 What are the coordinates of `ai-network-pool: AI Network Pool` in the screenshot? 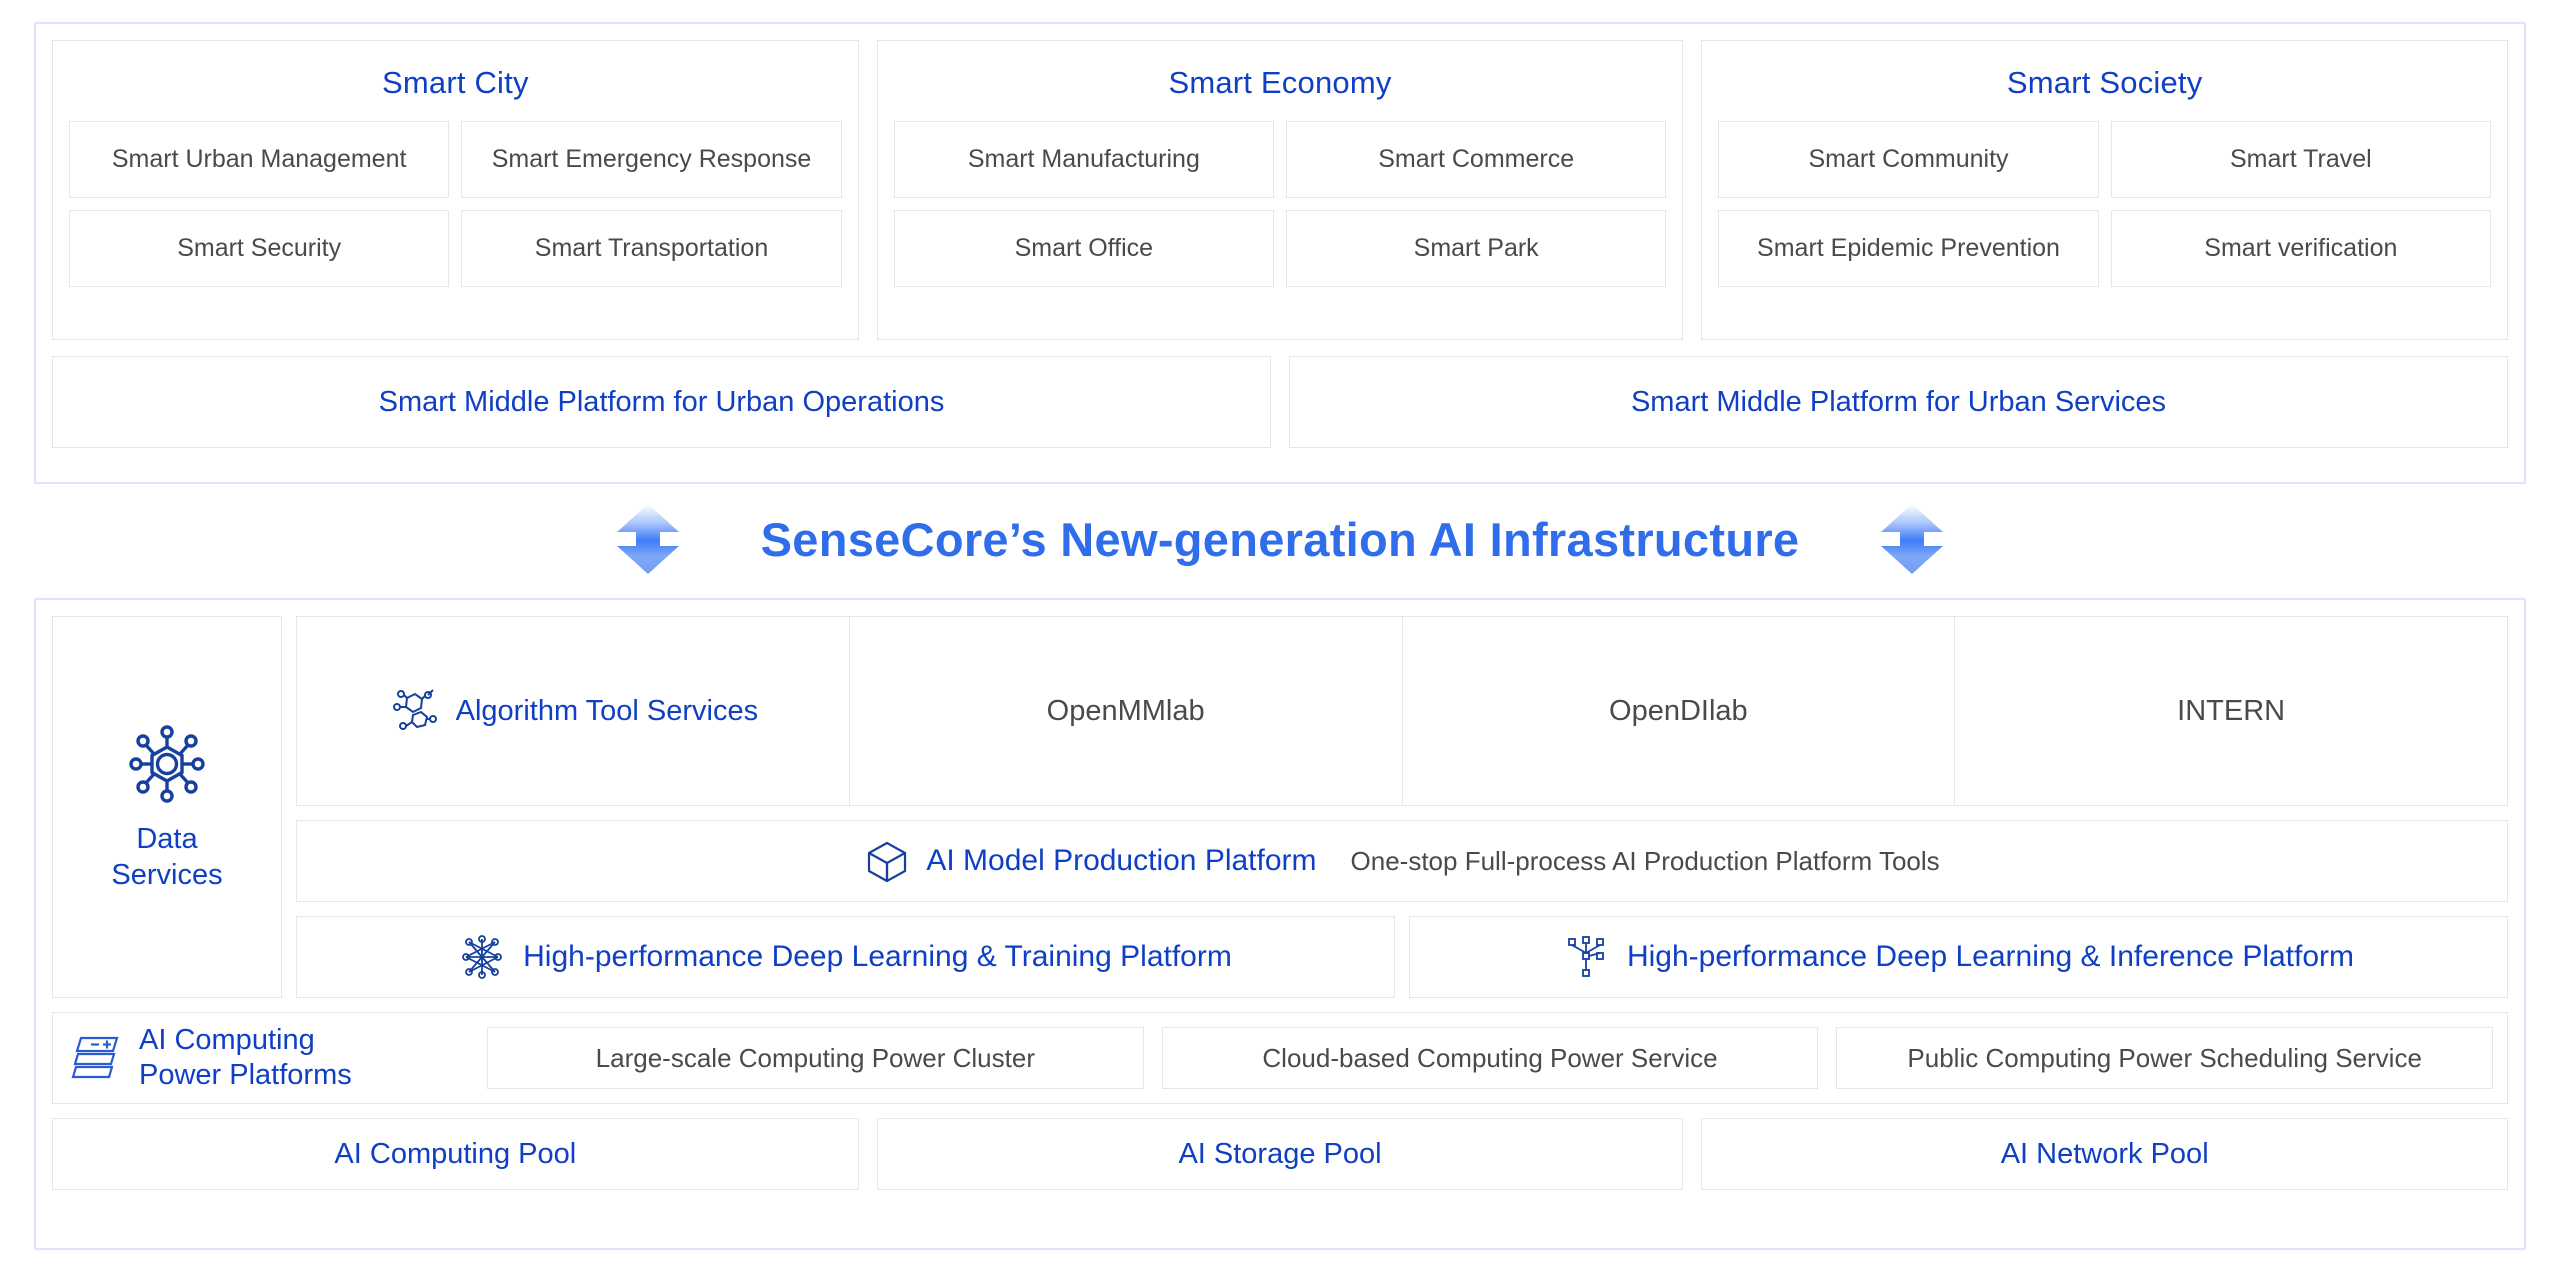 It's located at (2105, 1154).